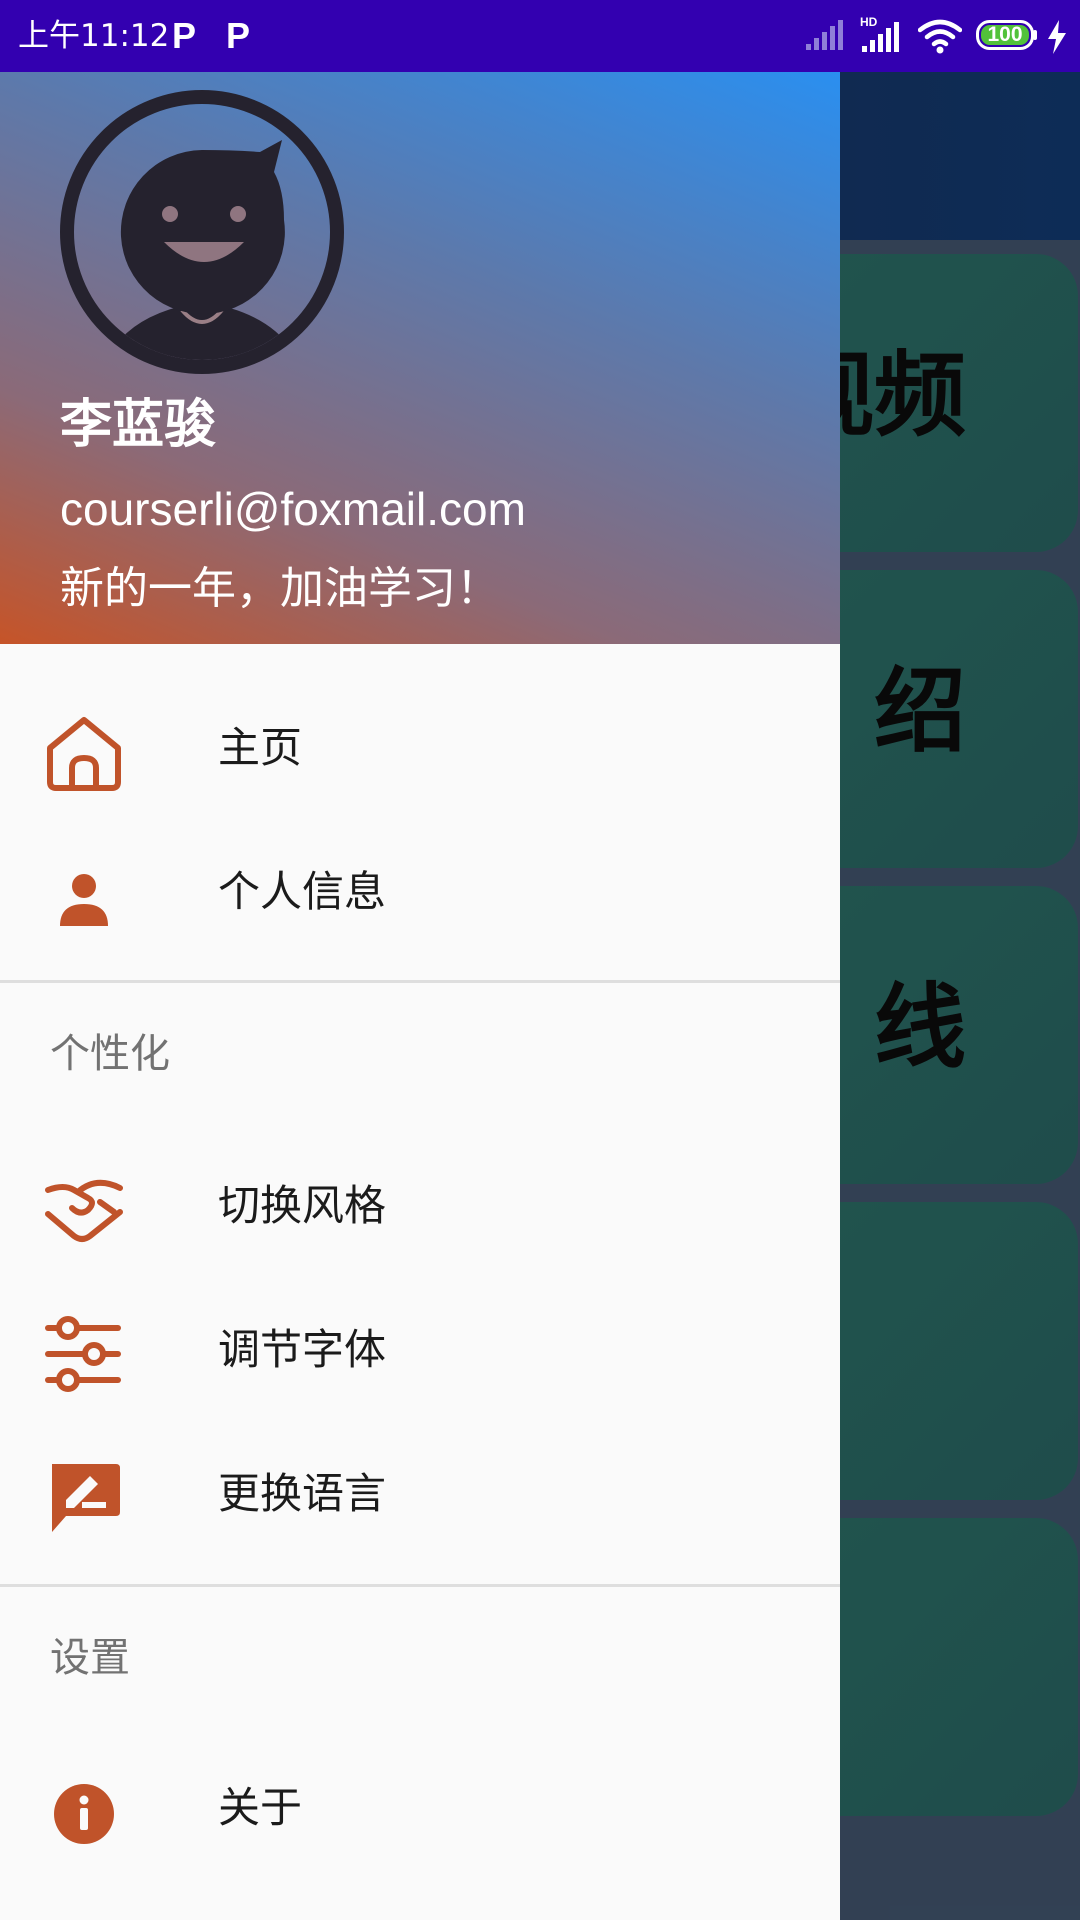 The height and width of the screenshot is (1920, 1080). What do you see at coordinates (420, 1202) in the screenshot?
I see `menu-item-switch-style: 切换风格` at bounding box center [420, 1202].